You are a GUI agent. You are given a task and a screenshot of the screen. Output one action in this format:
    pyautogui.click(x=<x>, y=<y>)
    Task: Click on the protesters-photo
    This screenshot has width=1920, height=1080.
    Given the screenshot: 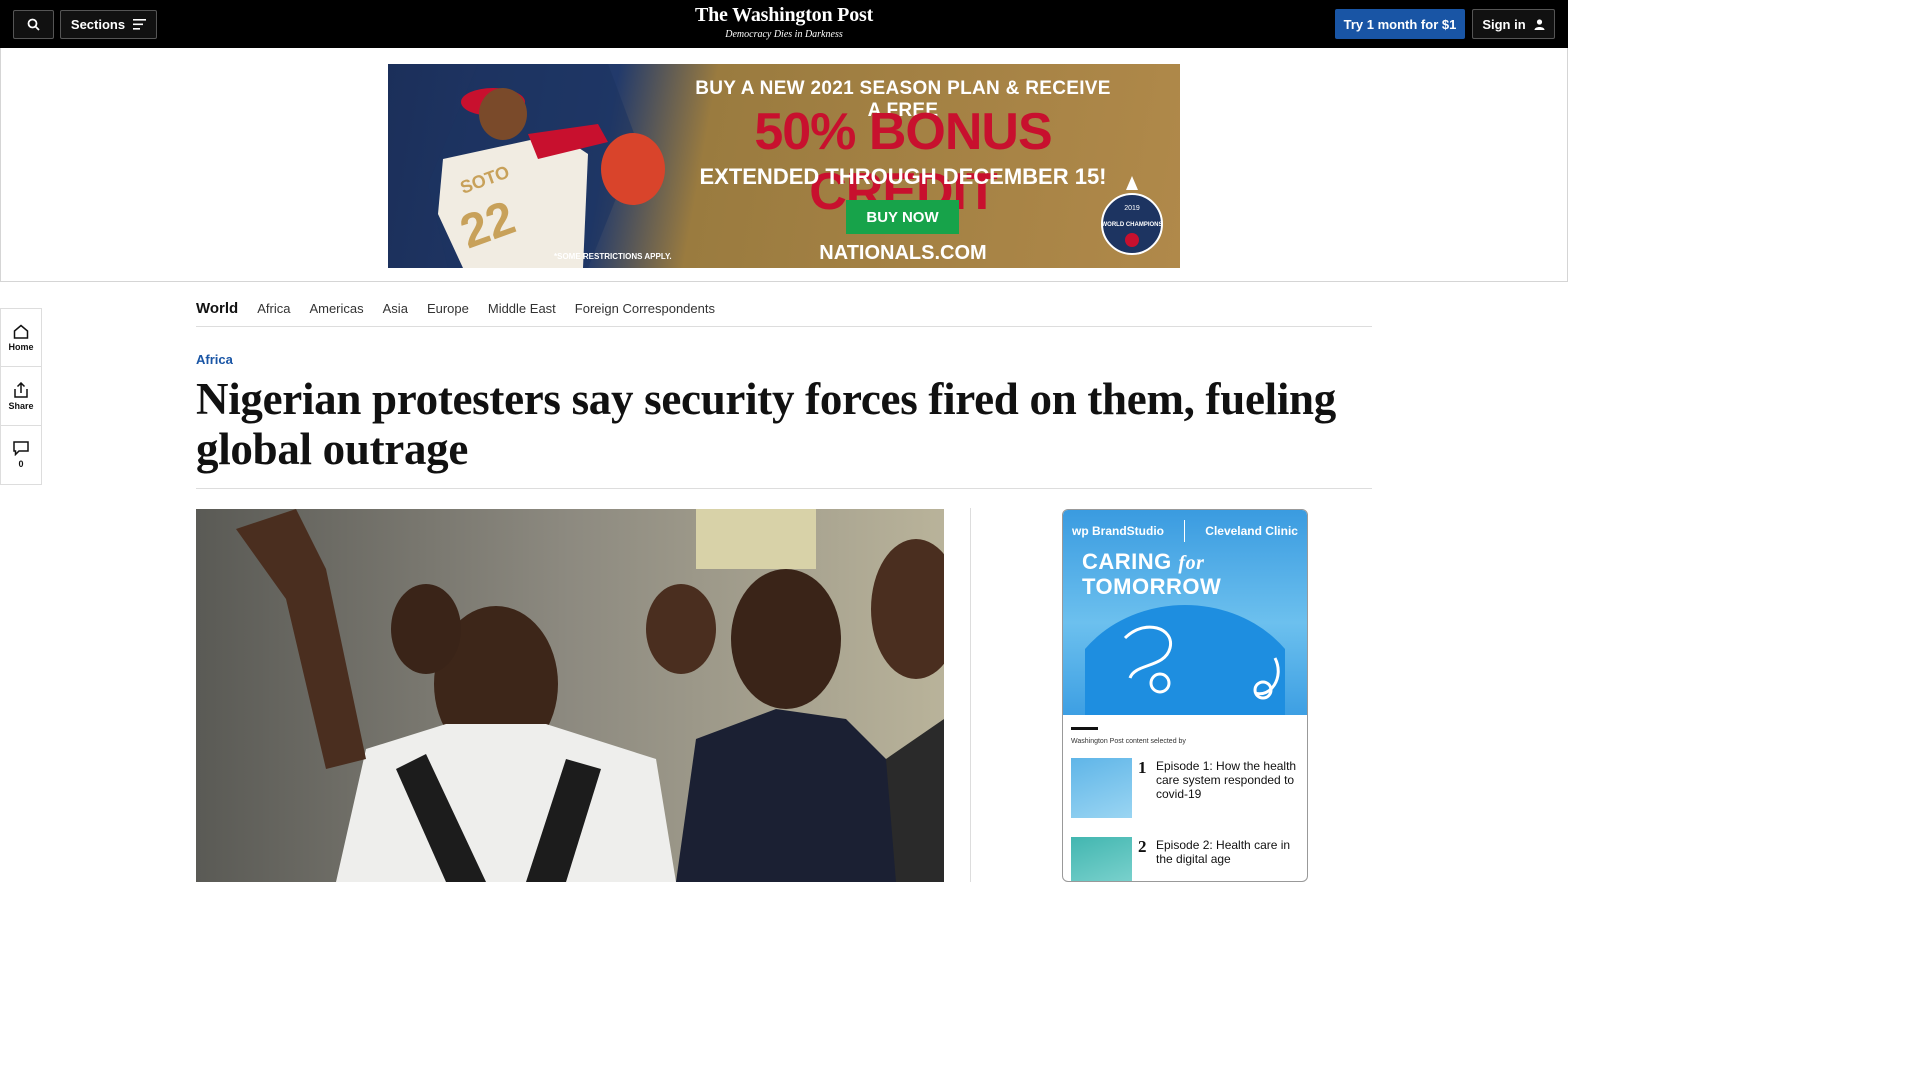 What is the action you would take?
    pyautogui.click(x=570, y=695)
    